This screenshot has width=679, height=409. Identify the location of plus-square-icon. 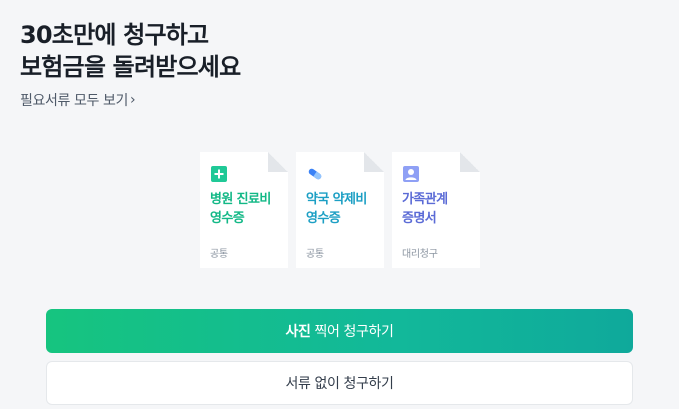
(219, 174).